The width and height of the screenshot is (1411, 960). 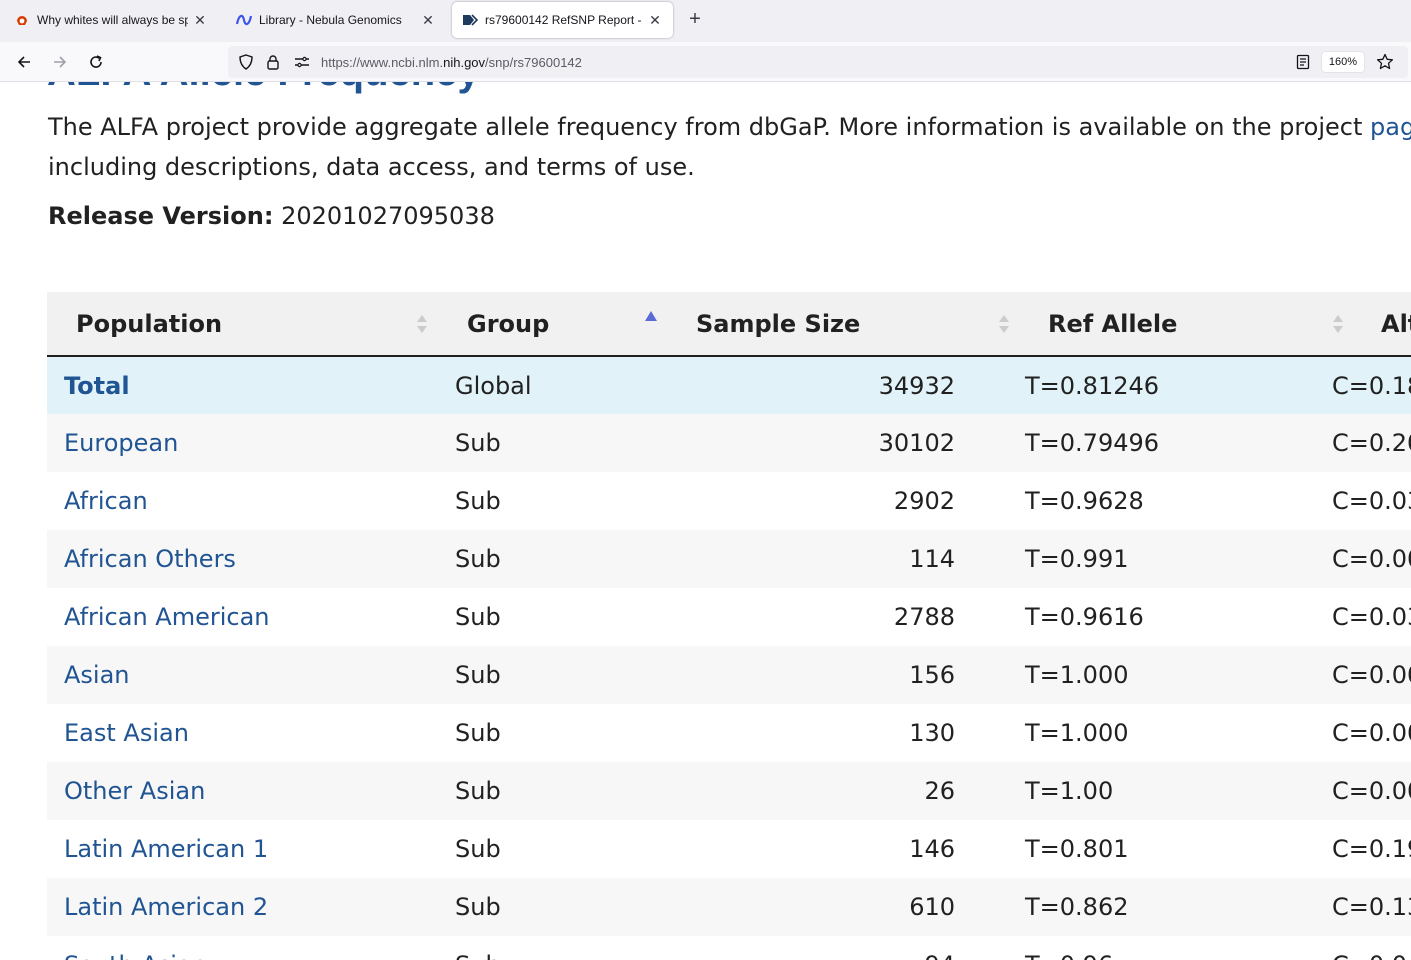 What do you see at coordinates (508, 323) in the screenshot?
I see `header-label: Group` at bounding box center [508, 323].